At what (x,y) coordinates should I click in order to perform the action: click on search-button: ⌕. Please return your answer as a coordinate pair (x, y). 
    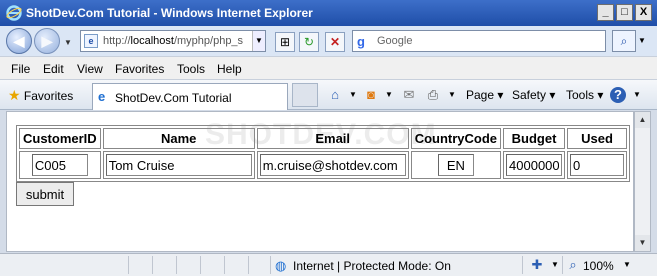
    Looking at the image, I should click on (624, 41).